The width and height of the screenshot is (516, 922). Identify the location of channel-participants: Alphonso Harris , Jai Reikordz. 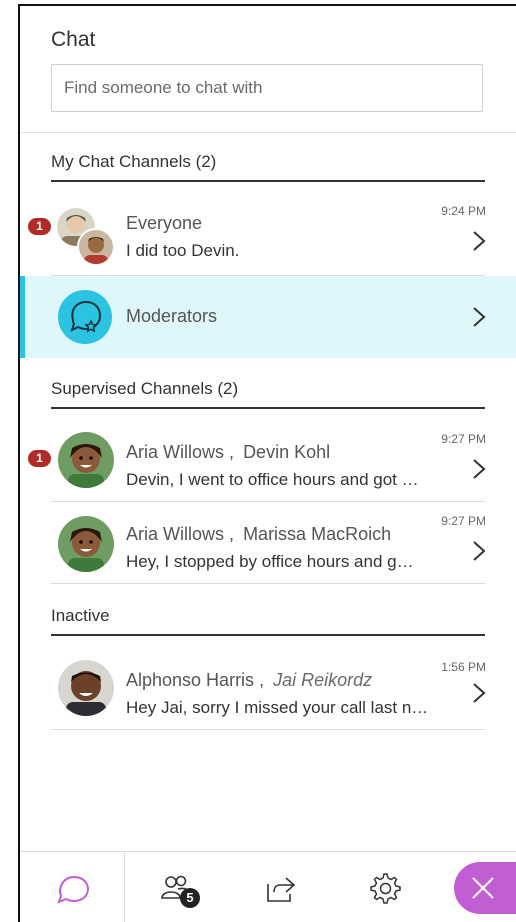
(249, 680).